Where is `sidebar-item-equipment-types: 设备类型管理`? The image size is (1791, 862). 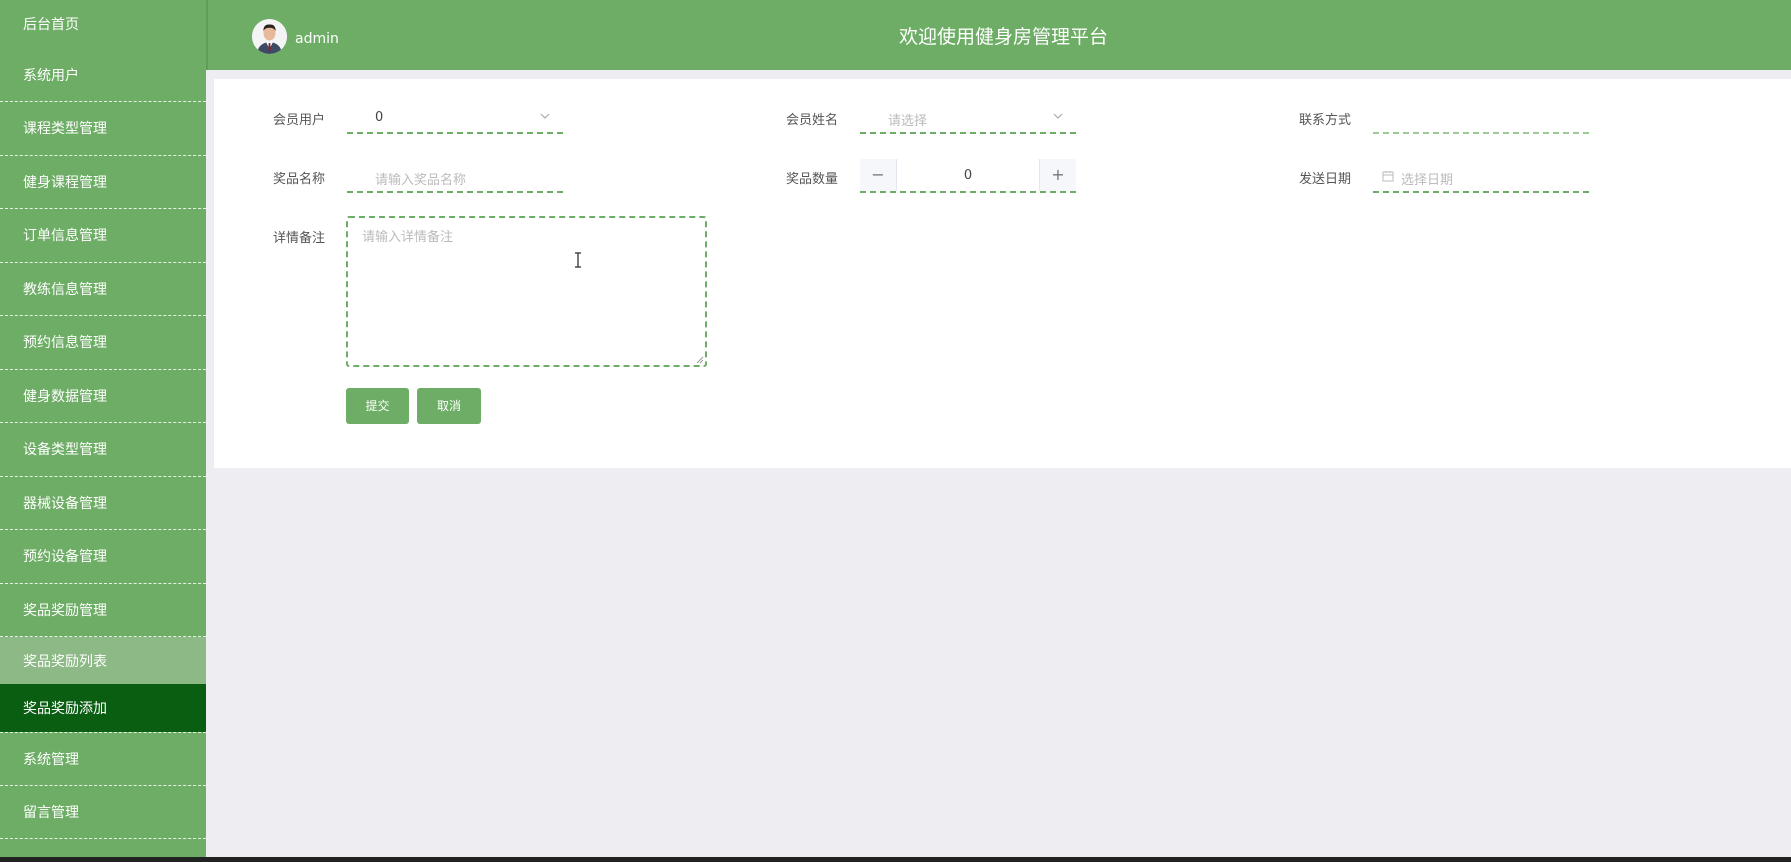
sidebar-item-equipment-types: 设备类型管理 is located at coordinates (103, 450).